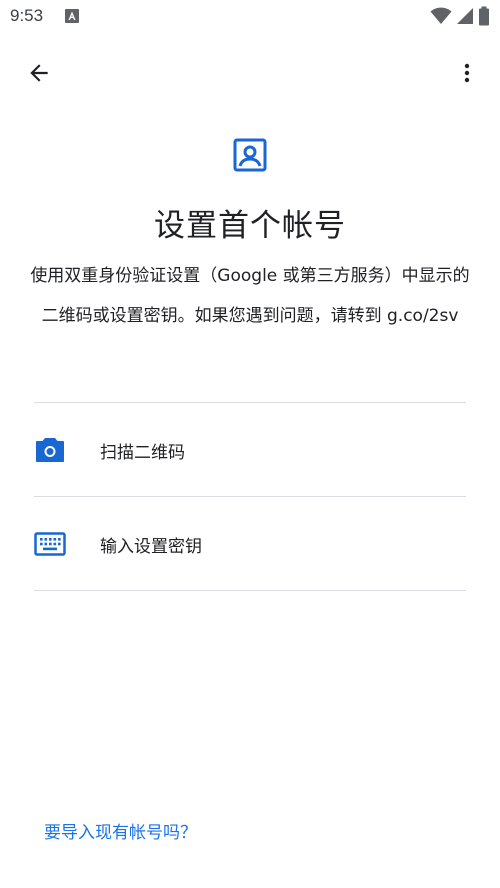 The width and height of the screenshot is (500, 888). Describe the element at coordinates (142, 453) in the screenshot. I see `scan-qr-code-label: 扫描二维码` at that location.